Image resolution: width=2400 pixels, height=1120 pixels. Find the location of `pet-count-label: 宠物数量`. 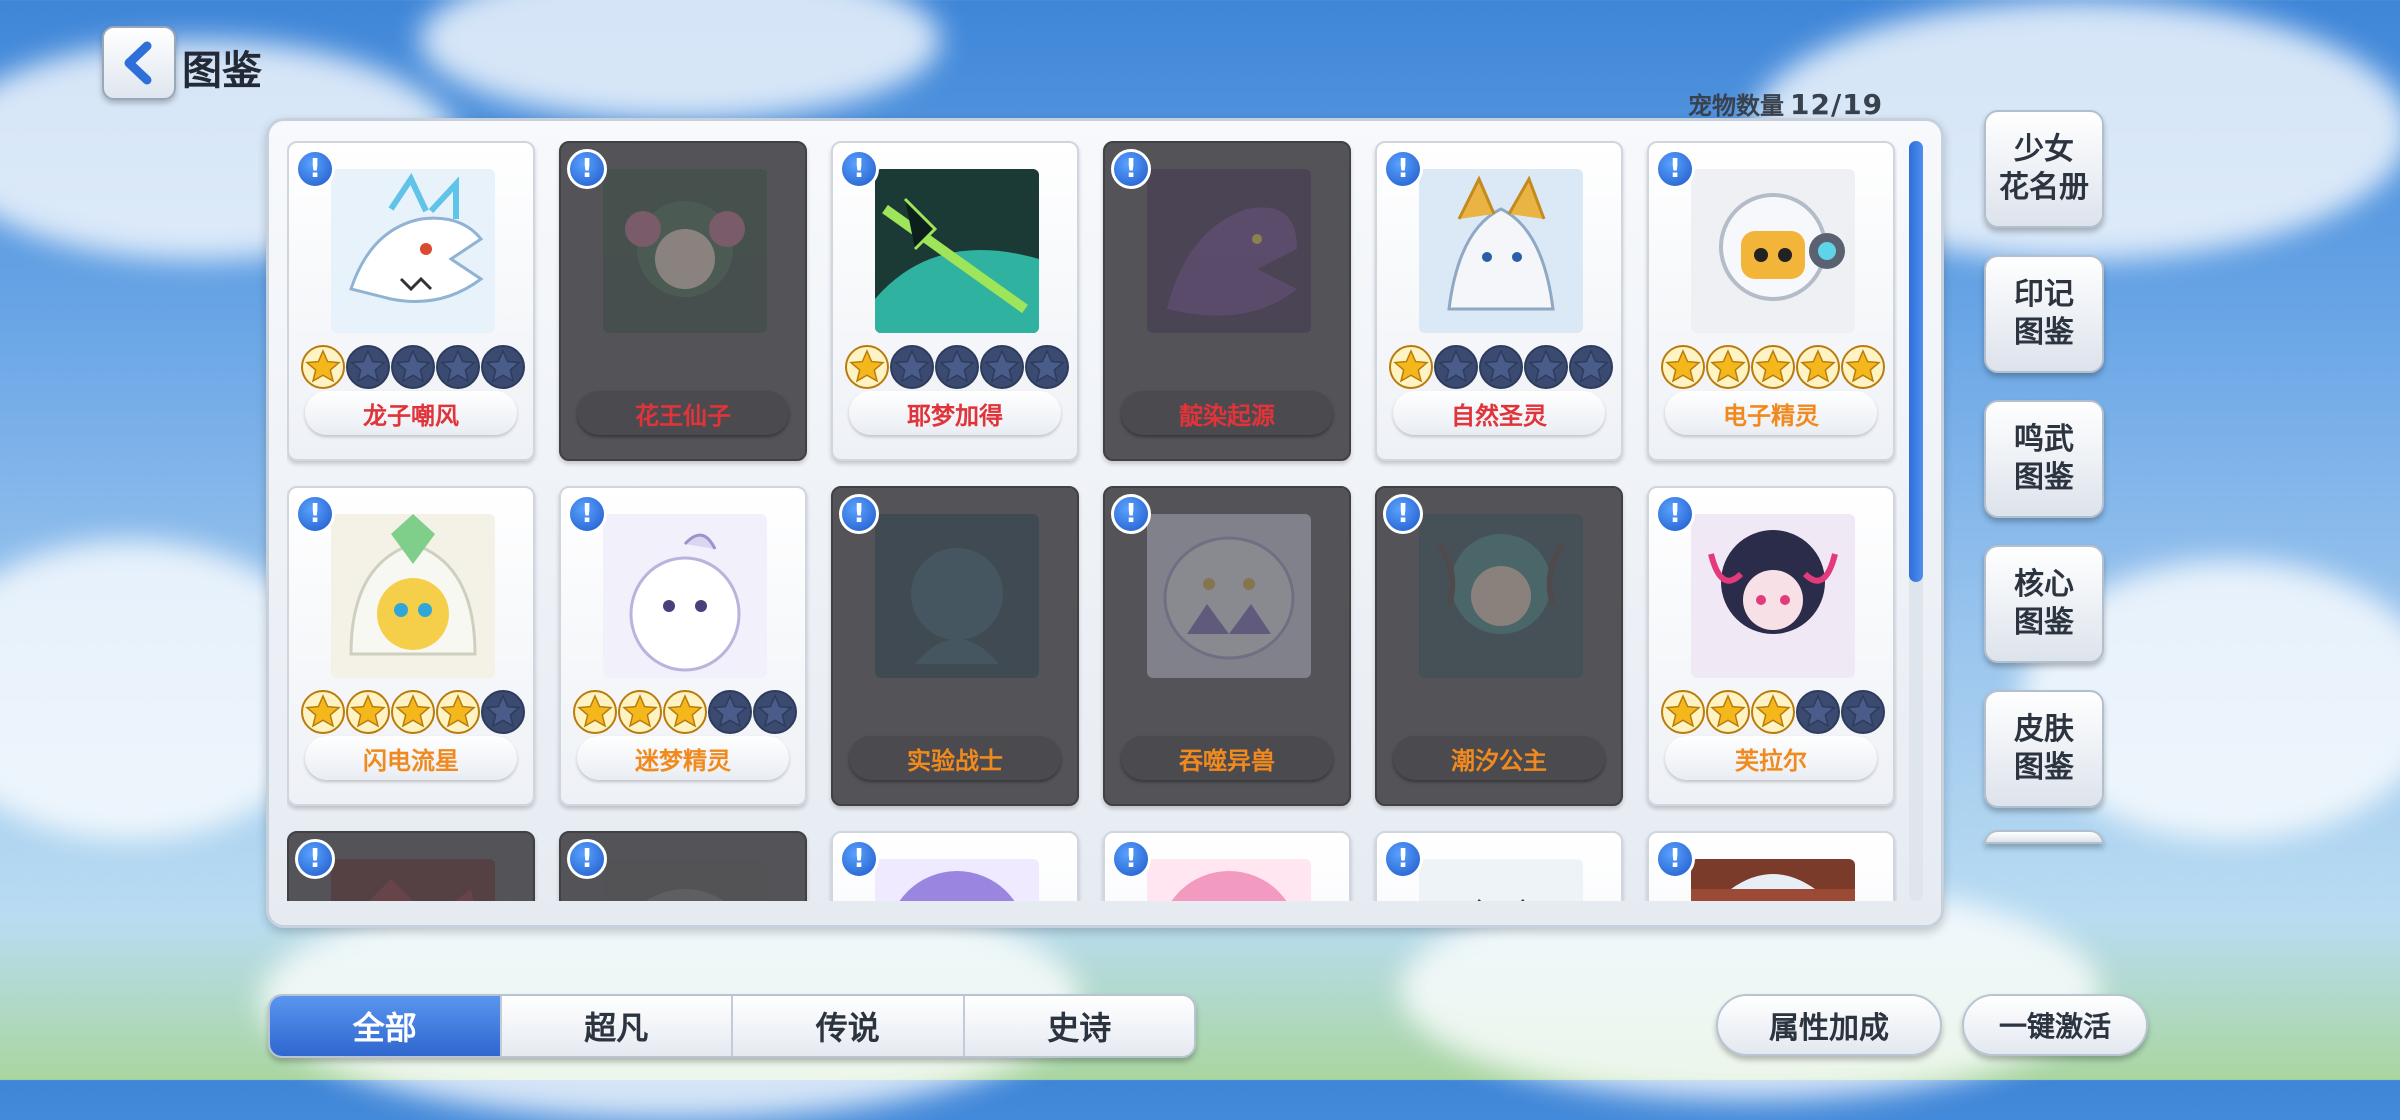

pet-count-label: 宠物数量 is located at coordinates (1736, 106).